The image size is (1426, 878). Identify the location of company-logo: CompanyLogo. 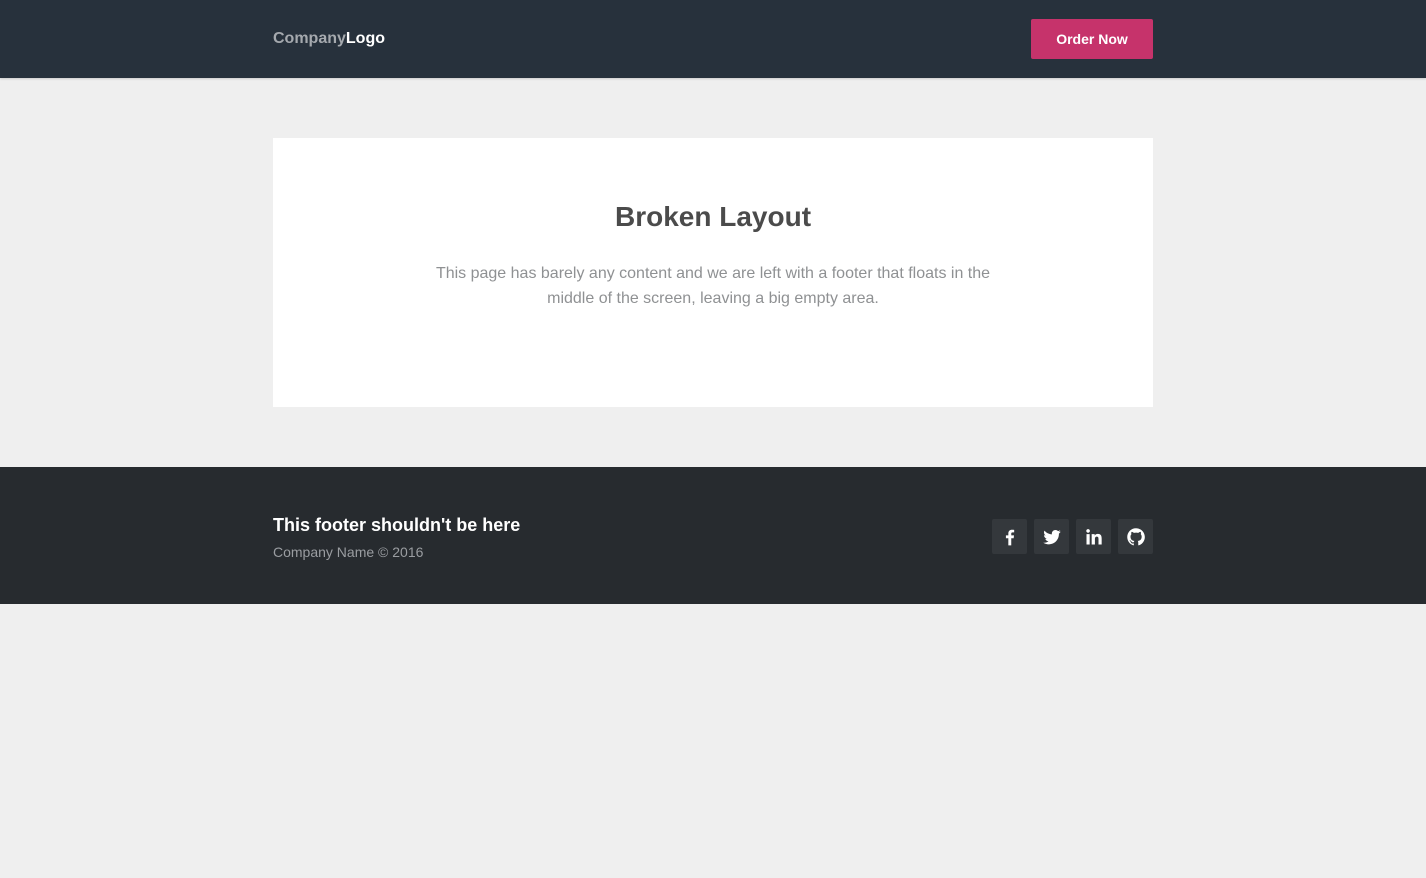
(329, 39).